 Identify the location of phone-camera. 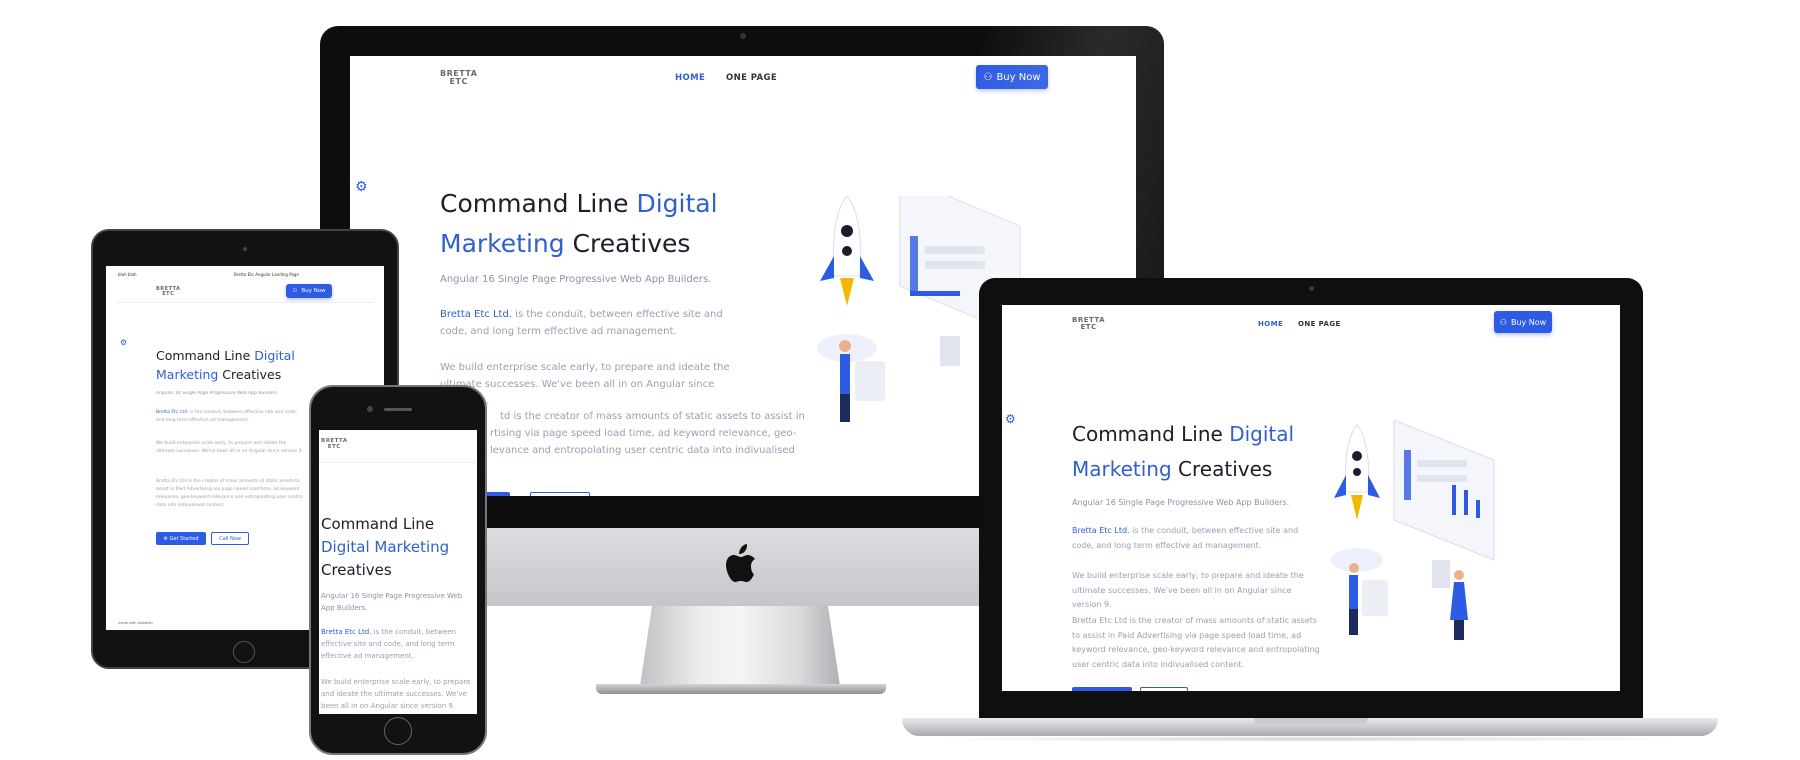
(370, 409).